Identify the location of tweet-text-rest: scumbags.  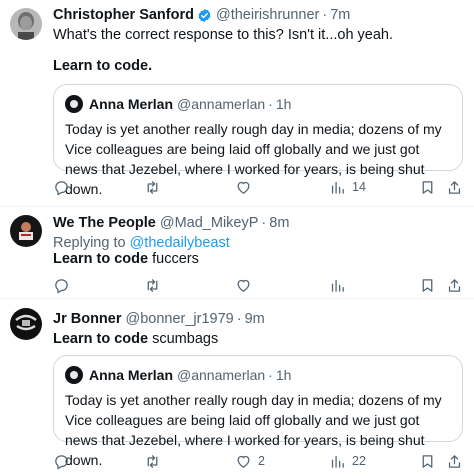
(183, 339).